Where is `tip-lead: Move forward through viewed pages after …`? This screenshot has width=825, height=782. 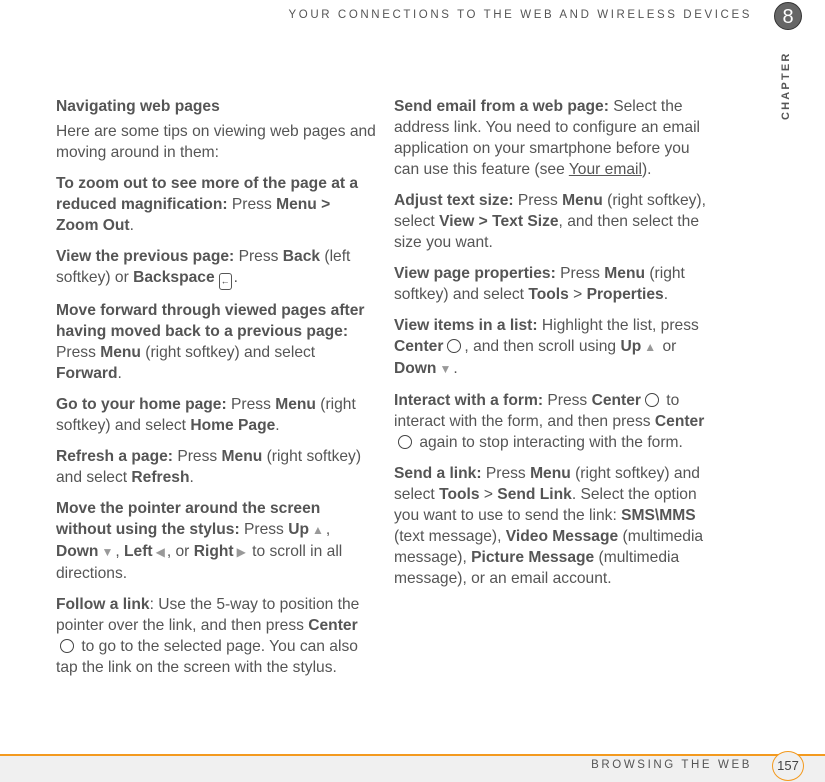
tip-lead: Move forward through viewed pages after … is located at coordinates (210, 321).